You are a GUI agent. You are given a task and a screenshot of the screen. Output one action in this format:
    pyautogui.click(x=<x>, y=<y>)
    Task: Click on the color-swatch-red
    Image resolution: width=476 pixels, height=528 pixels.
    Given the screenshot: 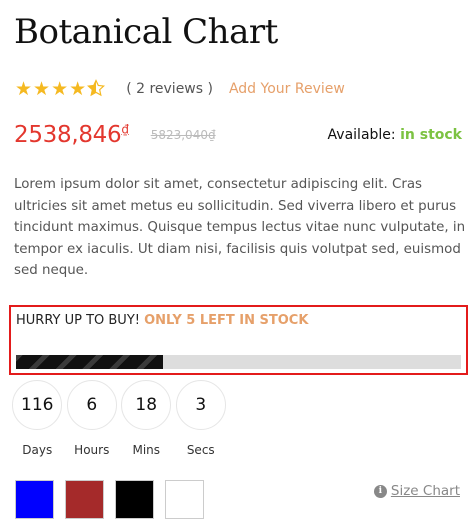 What is the action you would take?
    pyautogui.click(x=84, y=499)
    